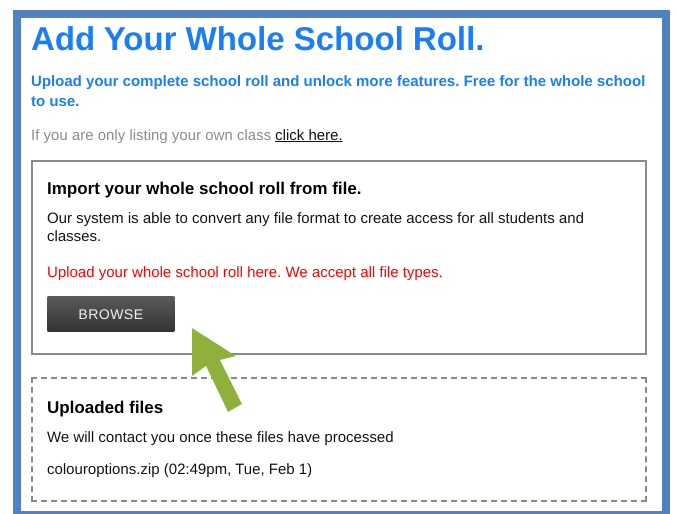 The width and height of the screenshot is (678, 514). I want to click on panel-heading: Uploaded files, so click(105, 408).